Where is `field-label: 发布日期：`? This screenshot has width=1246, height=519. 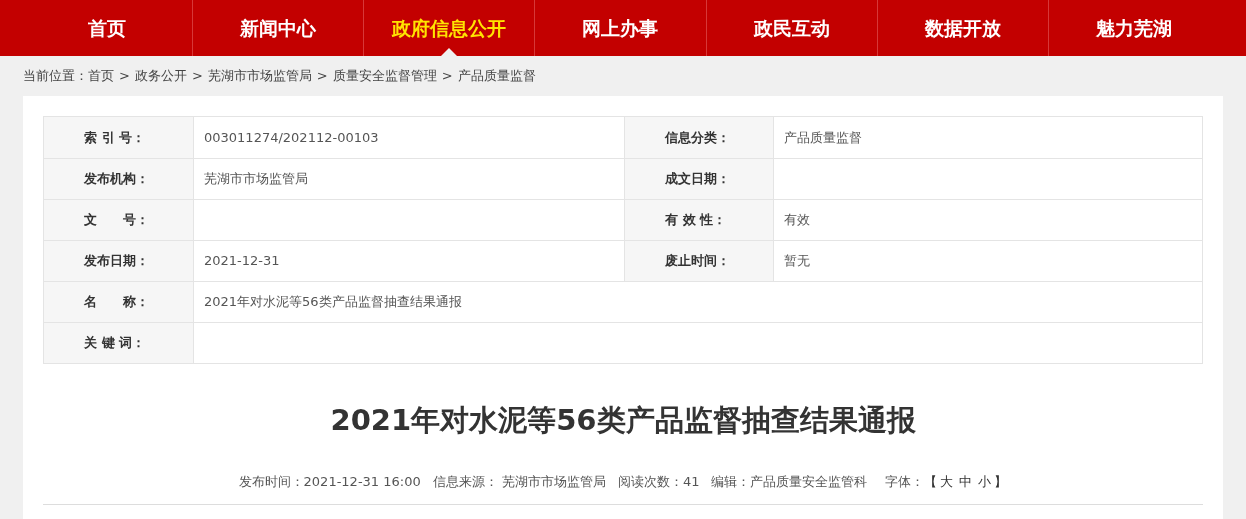 field-label: 发布日期： is located at coordinates (119, 261).